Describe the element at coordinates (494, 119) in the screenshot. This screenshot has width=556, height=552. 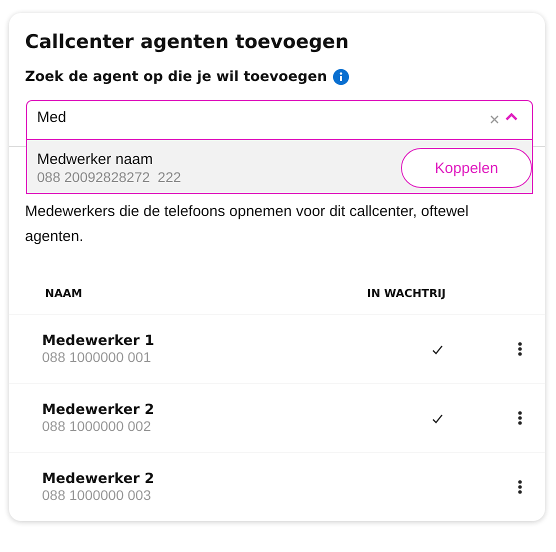
I see `clear-icon` at that location.